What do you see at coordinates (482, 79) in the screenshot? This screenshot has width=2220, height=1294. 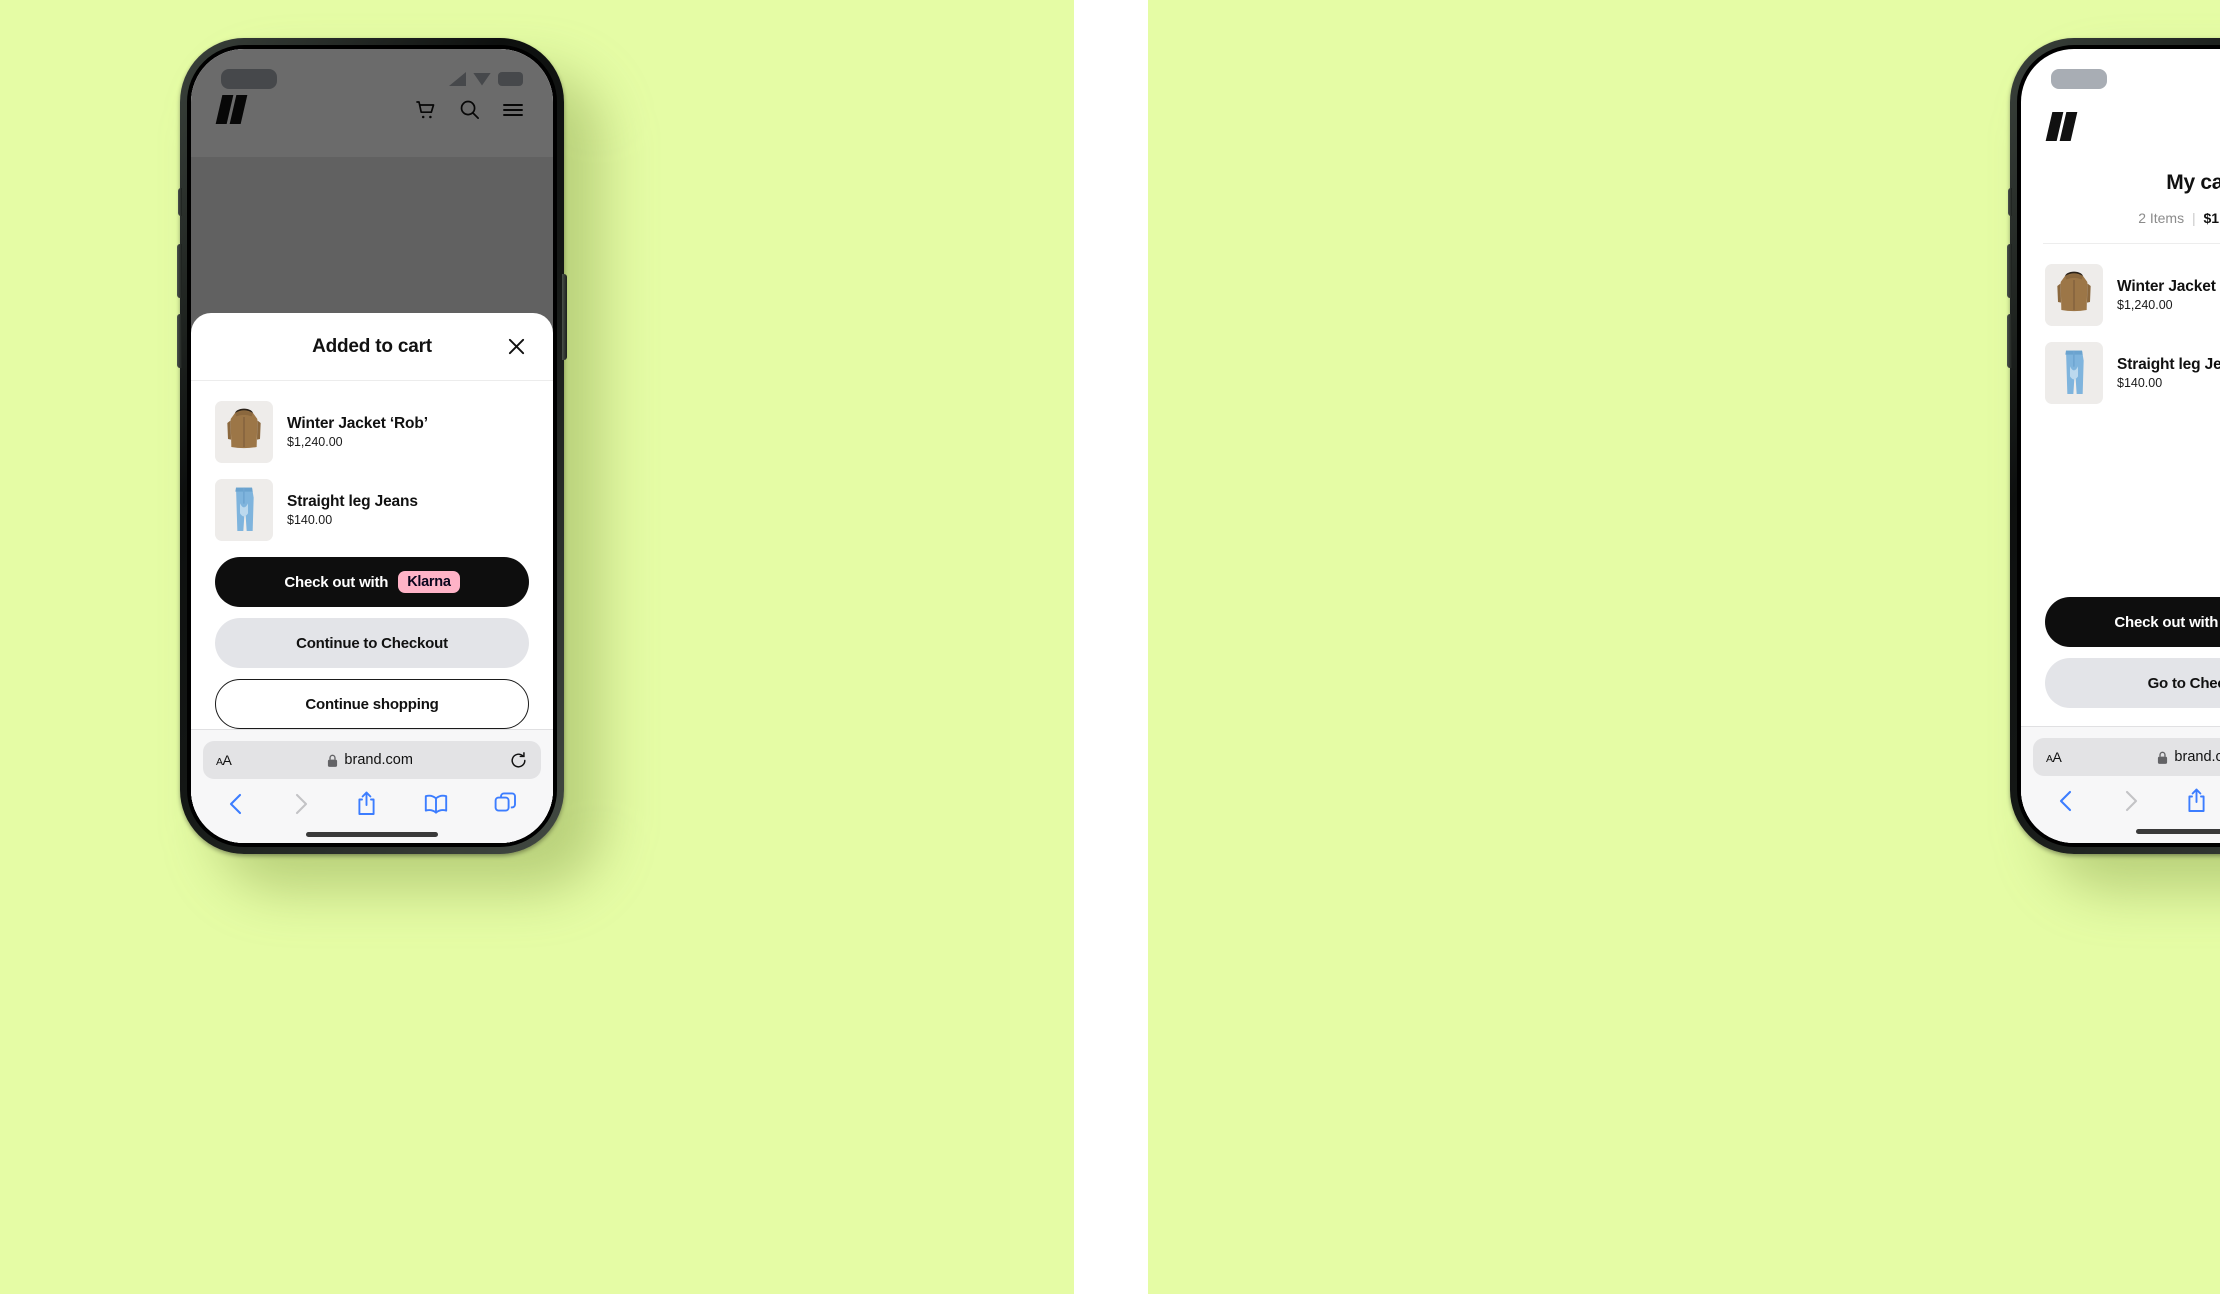 I see `wifi-icon` at bounding box center [482, 79].